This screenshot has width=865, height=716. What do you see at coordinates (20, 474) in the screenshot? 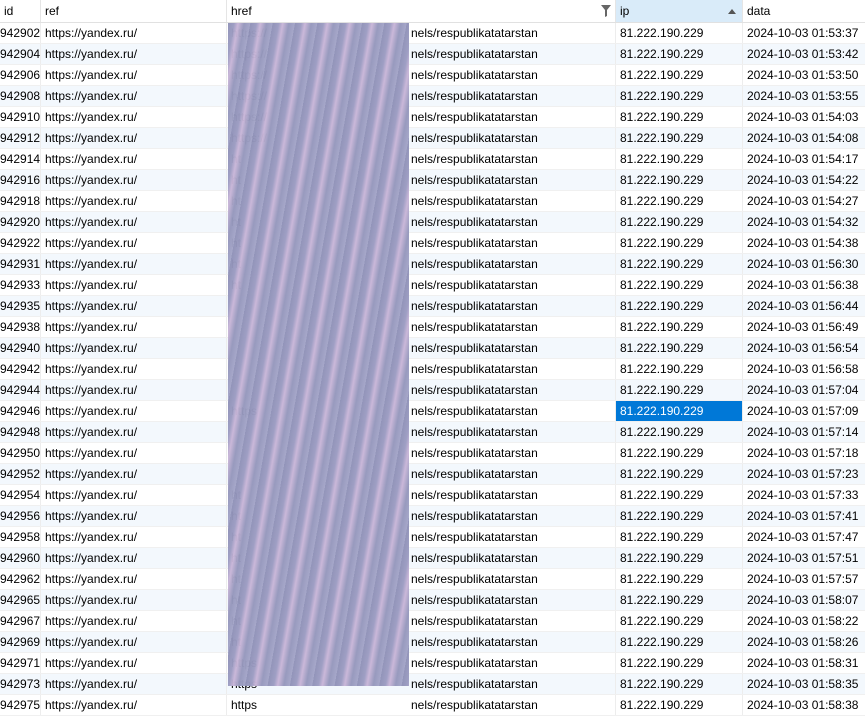
I see `cell-id: 942952` at bounding box center [20, 474].